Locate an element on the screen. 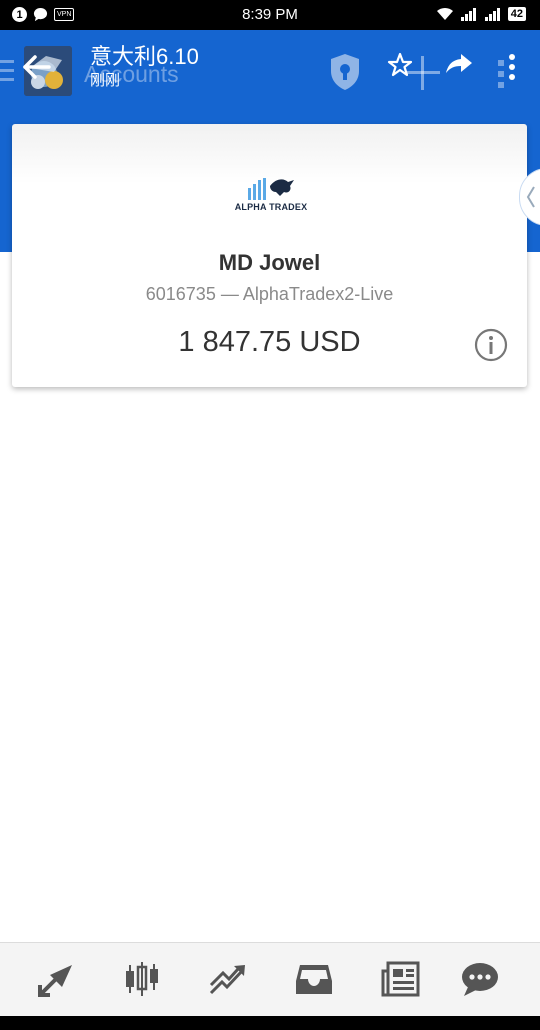 The width and height of the screenshot is (540, 1030). wifi-icon is located at coordinates (444, 13).